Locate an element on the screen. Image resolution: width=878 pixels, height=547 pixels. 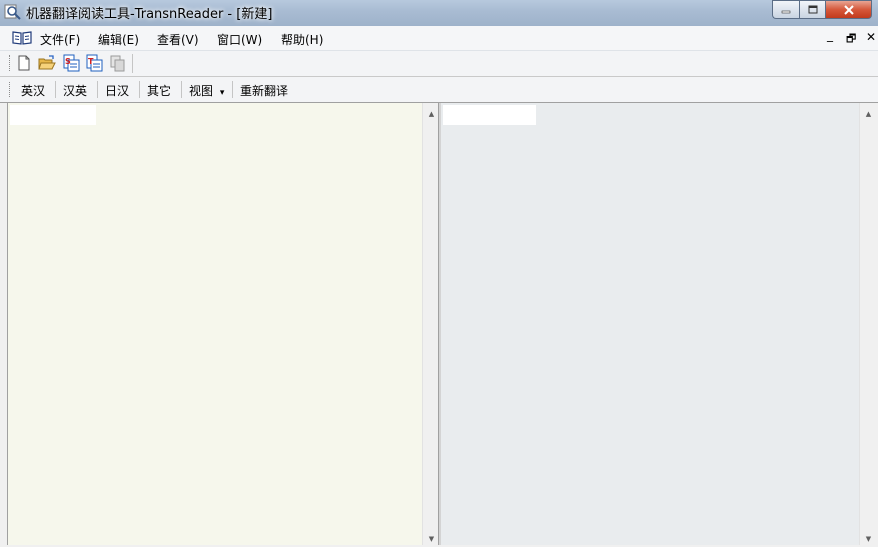
left-frame-edge is located at coordinates (3, 324).